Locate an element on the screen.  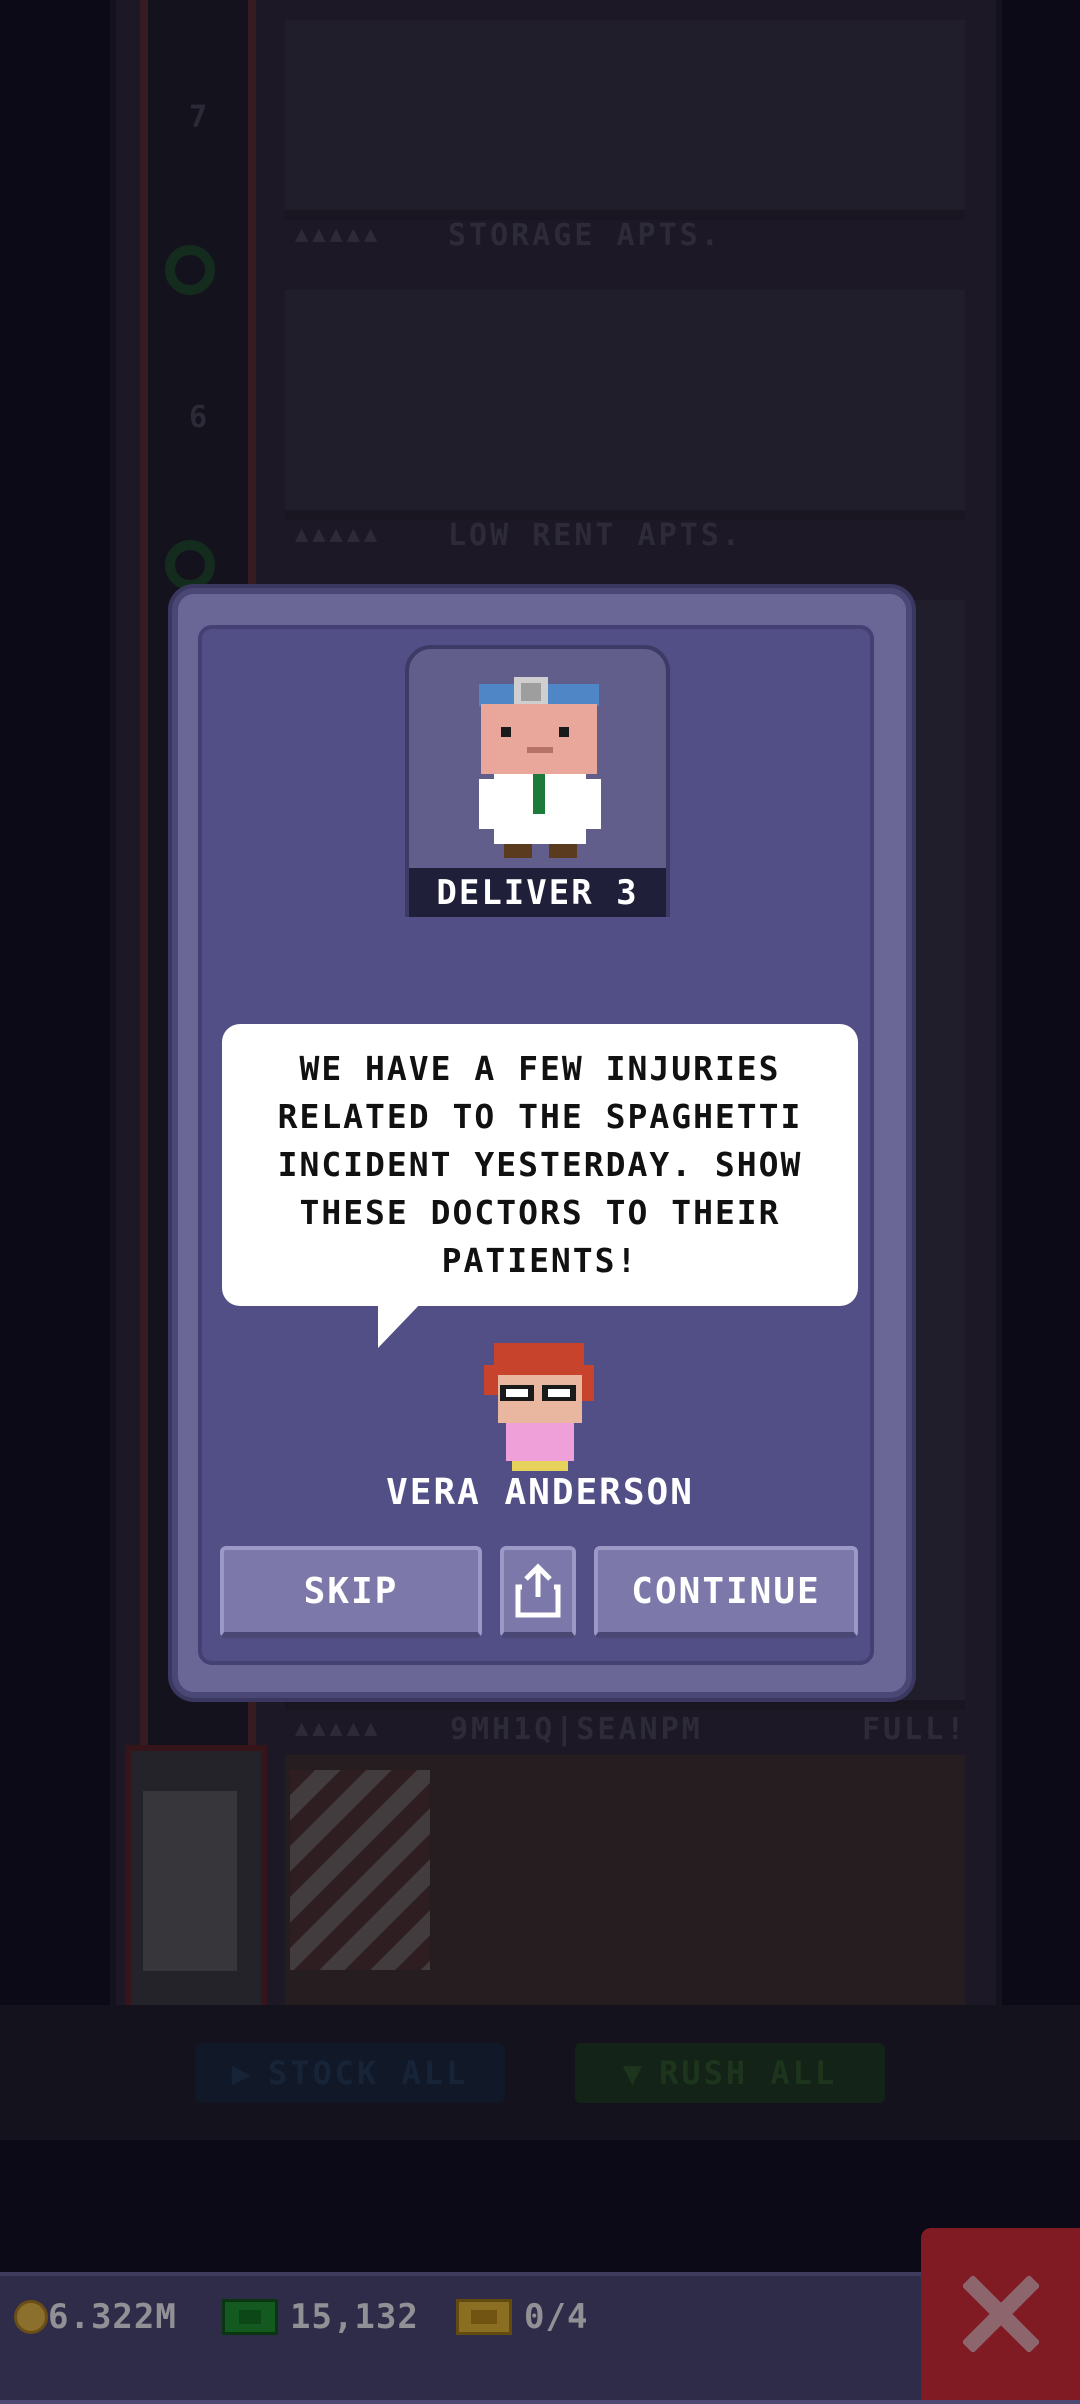
speech-bubble-tail is located at coordinates (401, 1324).